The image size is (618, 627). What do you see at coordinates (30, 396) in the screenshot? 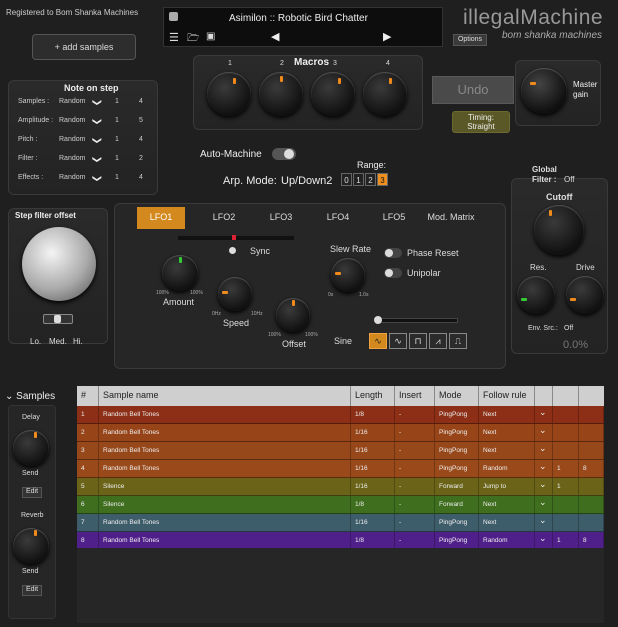
I see `samples-panel-title: ⌄ Samples` at bounding box center [30, 396].